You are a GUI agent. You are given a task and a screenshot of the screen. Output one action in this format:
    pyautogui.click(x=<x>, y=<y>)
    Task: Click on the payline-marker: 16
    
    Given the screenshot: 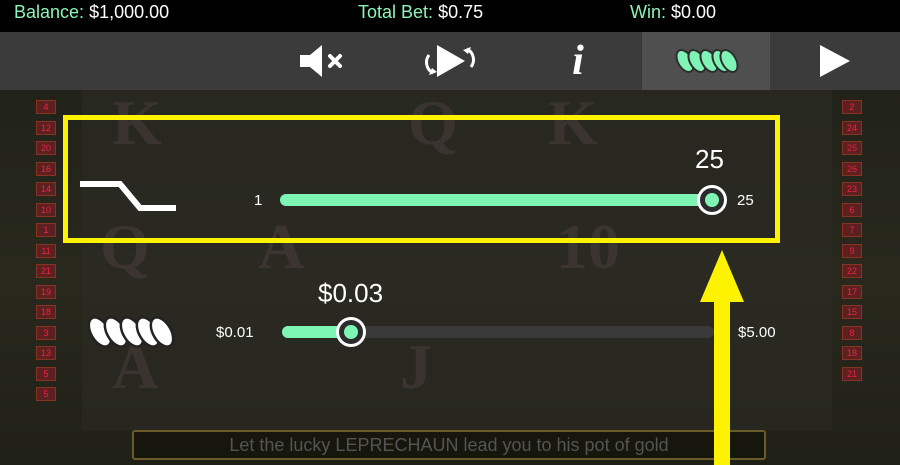 What is the action you would take?
    pyautogui.click(x=46, y=168)
    